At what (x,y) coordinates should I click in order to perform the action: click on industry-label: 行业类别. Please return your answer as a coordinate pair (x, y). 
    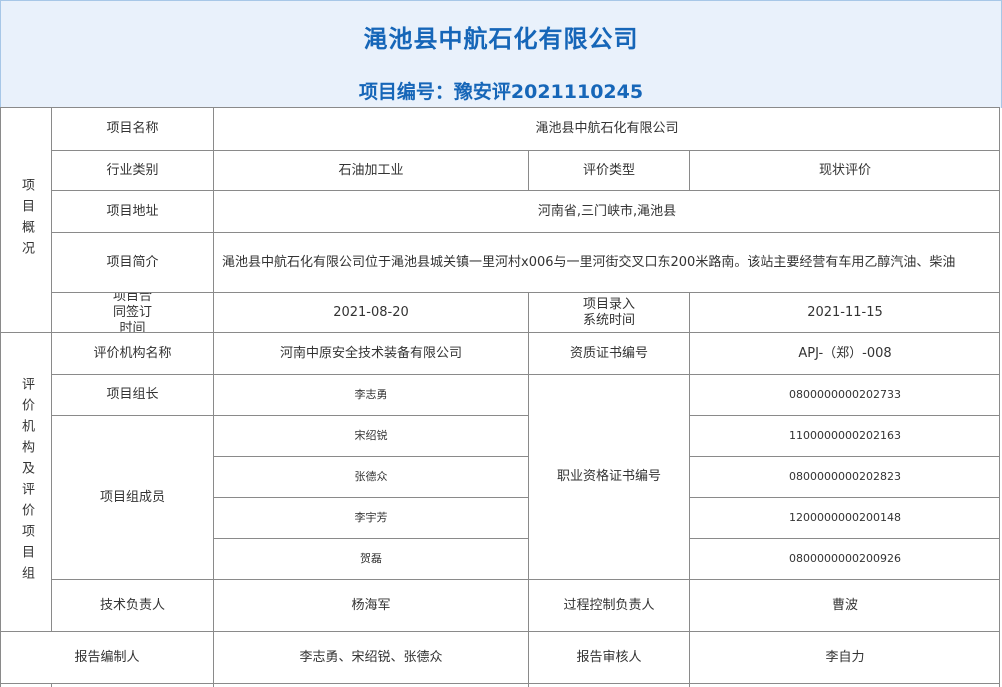
    Looking at the image, I should click on (132, 170).